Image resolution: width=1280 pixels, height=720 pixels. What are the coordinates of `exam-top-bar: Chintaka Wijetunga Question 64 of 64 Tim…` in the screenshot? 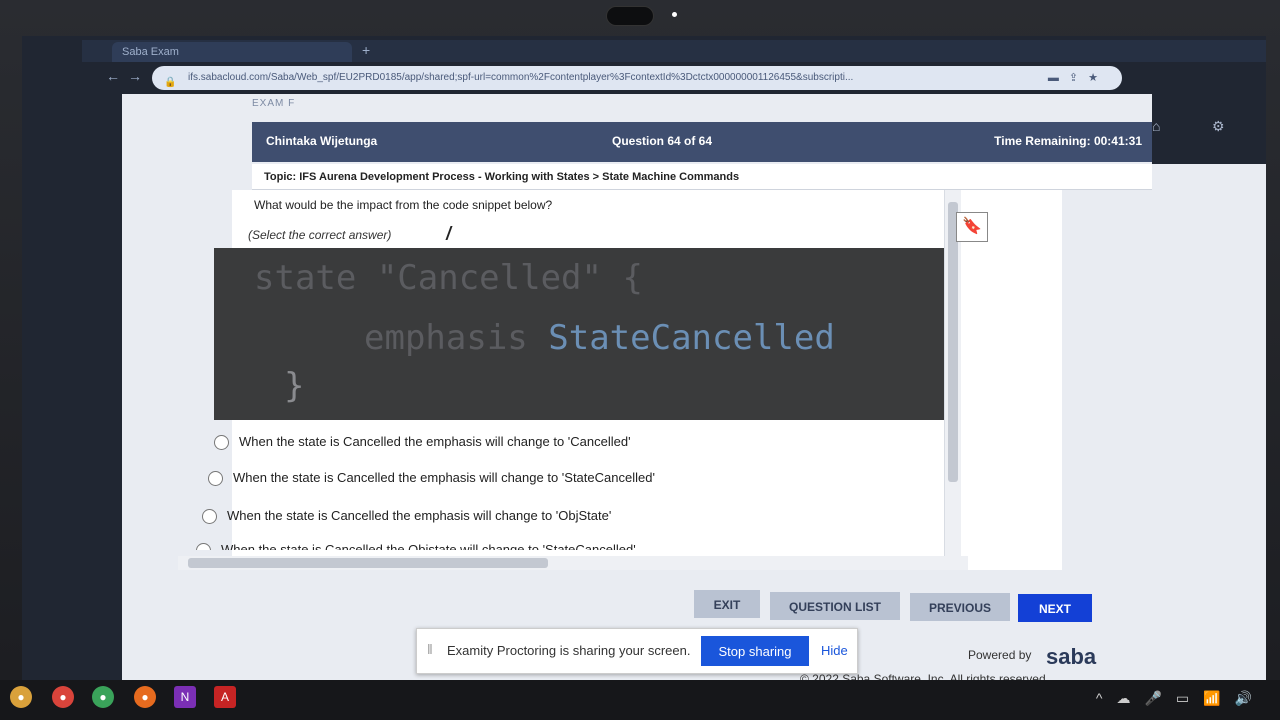 It's located at (702, 142).